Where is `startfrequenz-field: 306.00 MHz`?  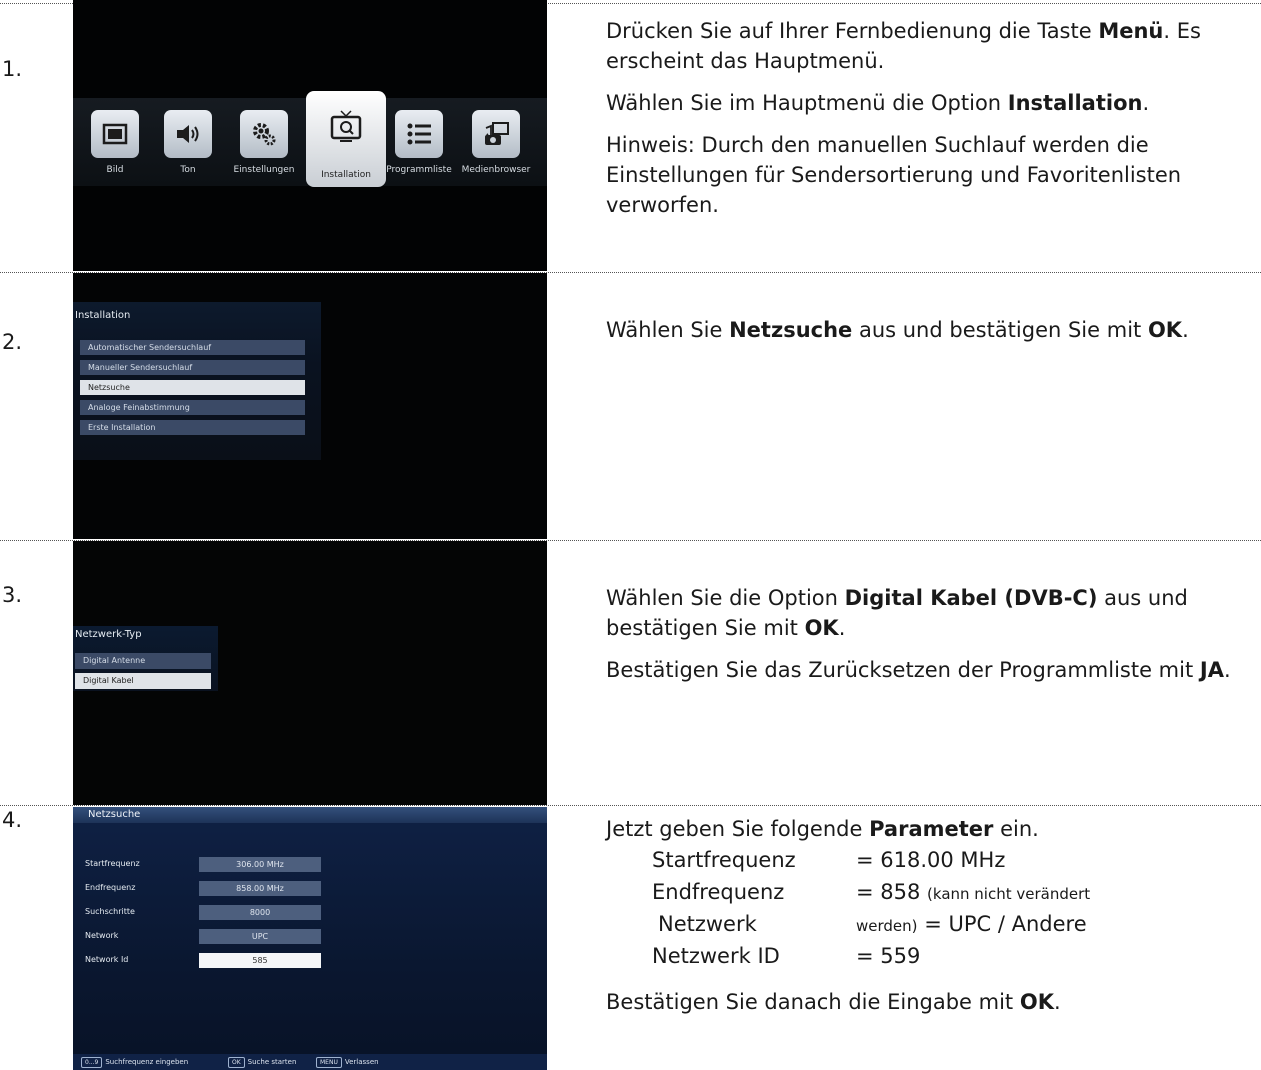
startfrequenz-field: 306.00 MHz is located at coordinates (260, 864).